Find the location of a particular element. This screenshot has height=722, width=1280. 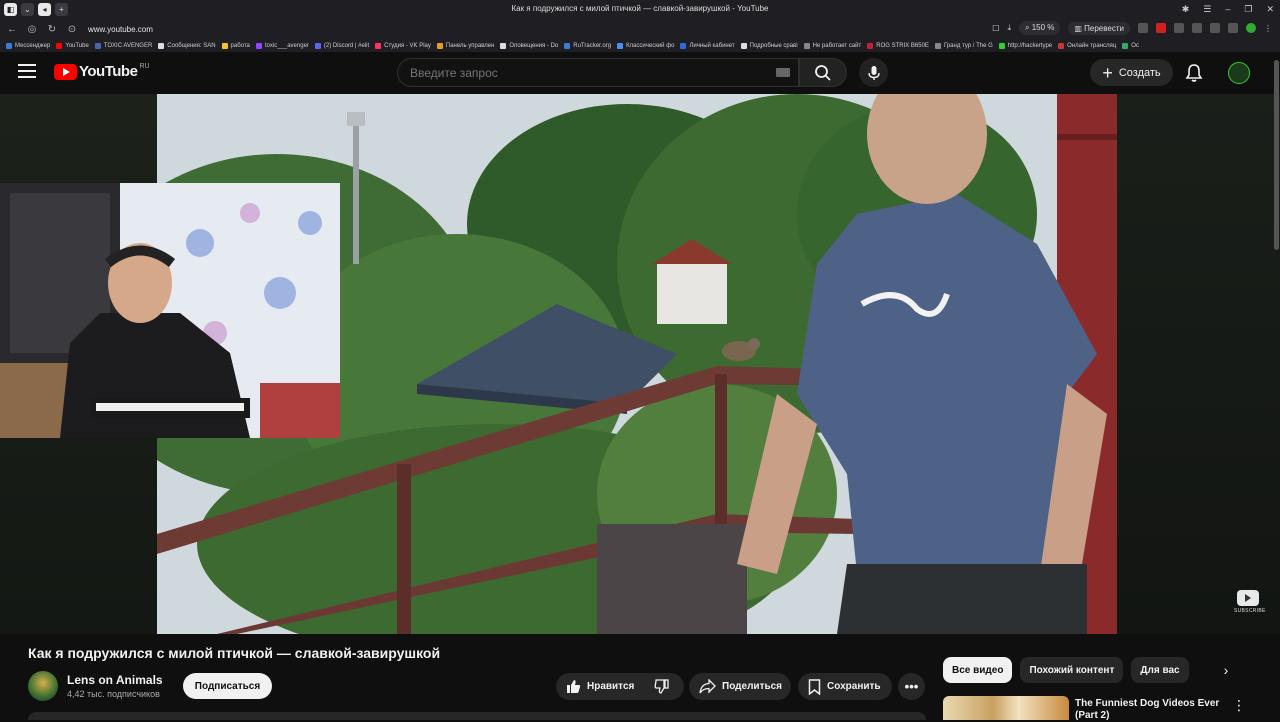

create-button: + Создать is located at coordinates (1131, 72).